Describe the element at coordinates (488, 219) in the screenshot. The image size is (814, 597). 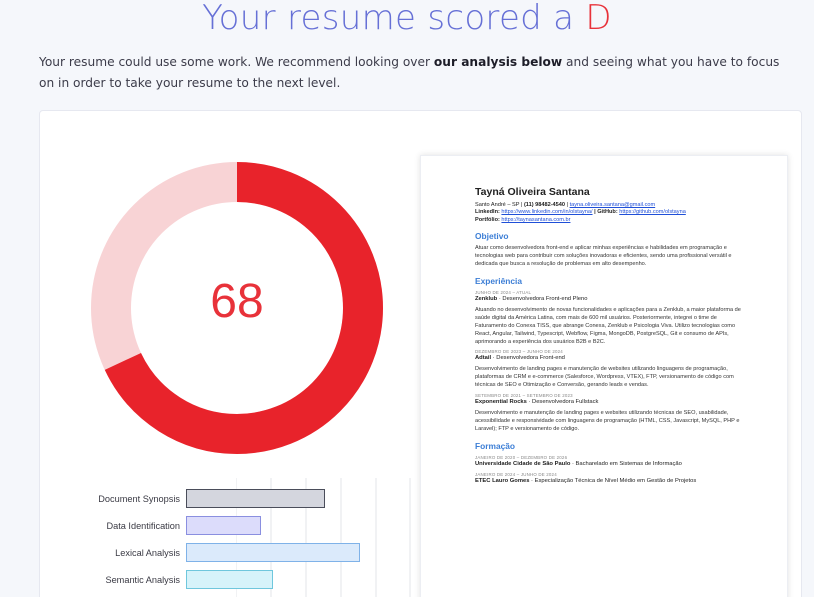
I see `resume-portfolio-label: Portfólio:` at that location.